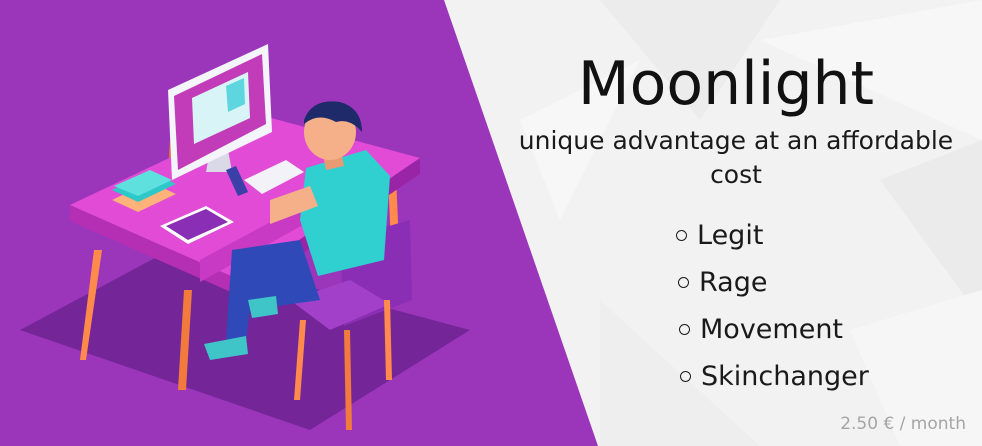 This screenshot has width=982, height=446. I want to click on feature-item: Movement, so click(774, 329).